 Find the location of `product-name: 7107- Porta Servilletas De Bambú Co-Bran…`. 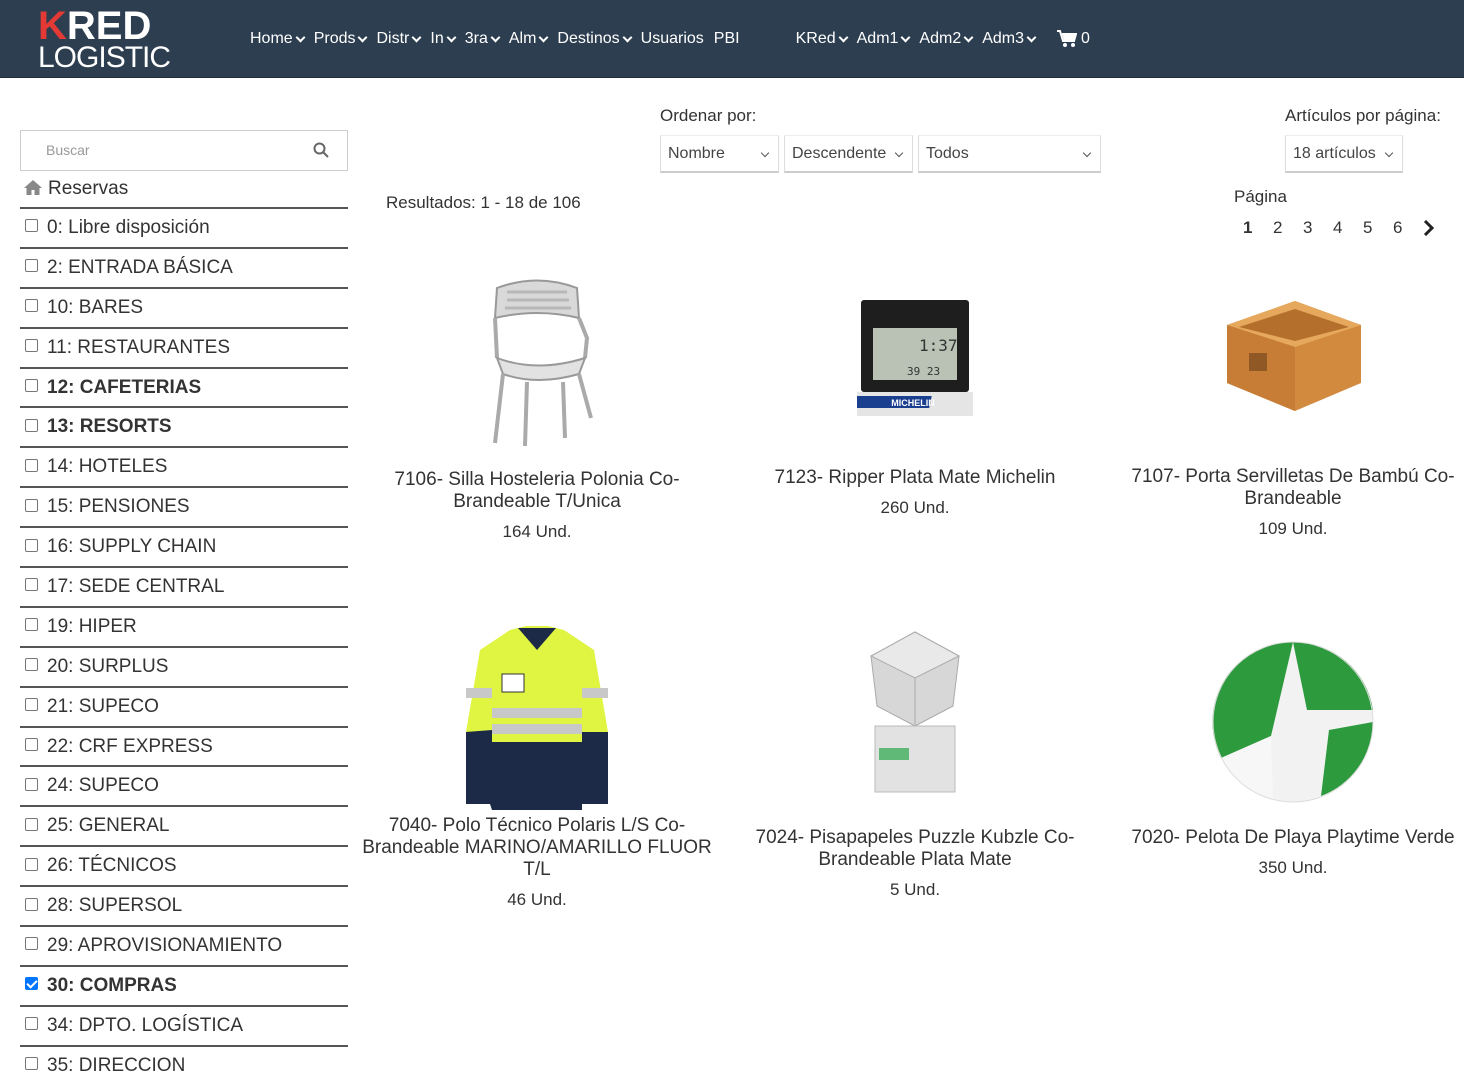

product-name: 7107- Porta Servilletas De Bambú Co-Bran… is located at coordinates (1288, 488).